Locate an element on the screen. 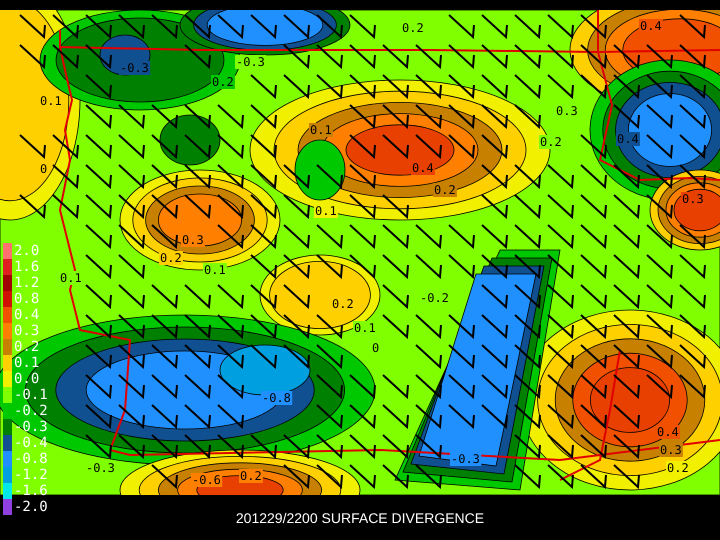  legend-label: 1.2 is located at coordinates (27, 283).